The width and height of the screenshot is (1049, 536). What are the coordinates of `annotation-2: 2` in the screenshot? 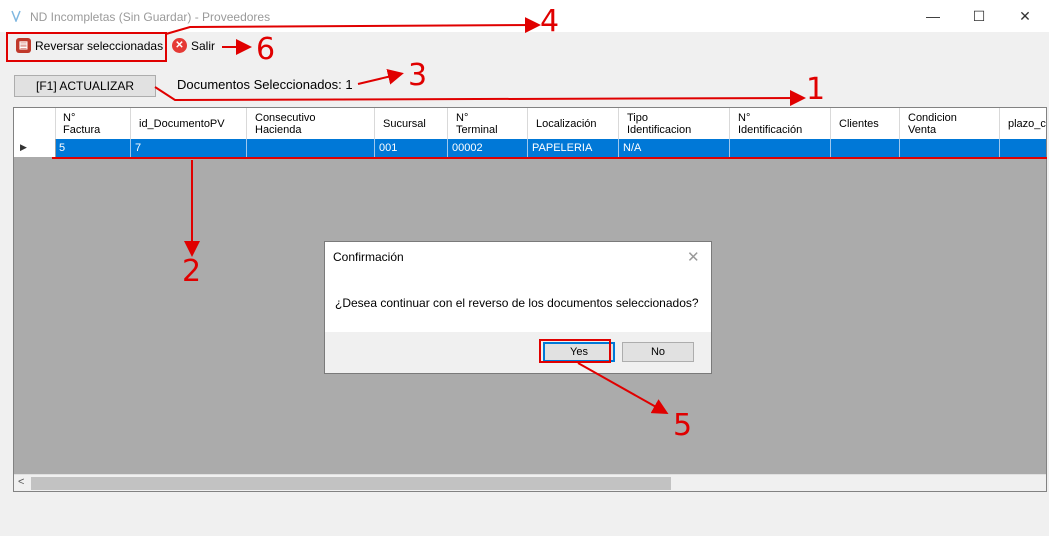 It's located at (192, 271).